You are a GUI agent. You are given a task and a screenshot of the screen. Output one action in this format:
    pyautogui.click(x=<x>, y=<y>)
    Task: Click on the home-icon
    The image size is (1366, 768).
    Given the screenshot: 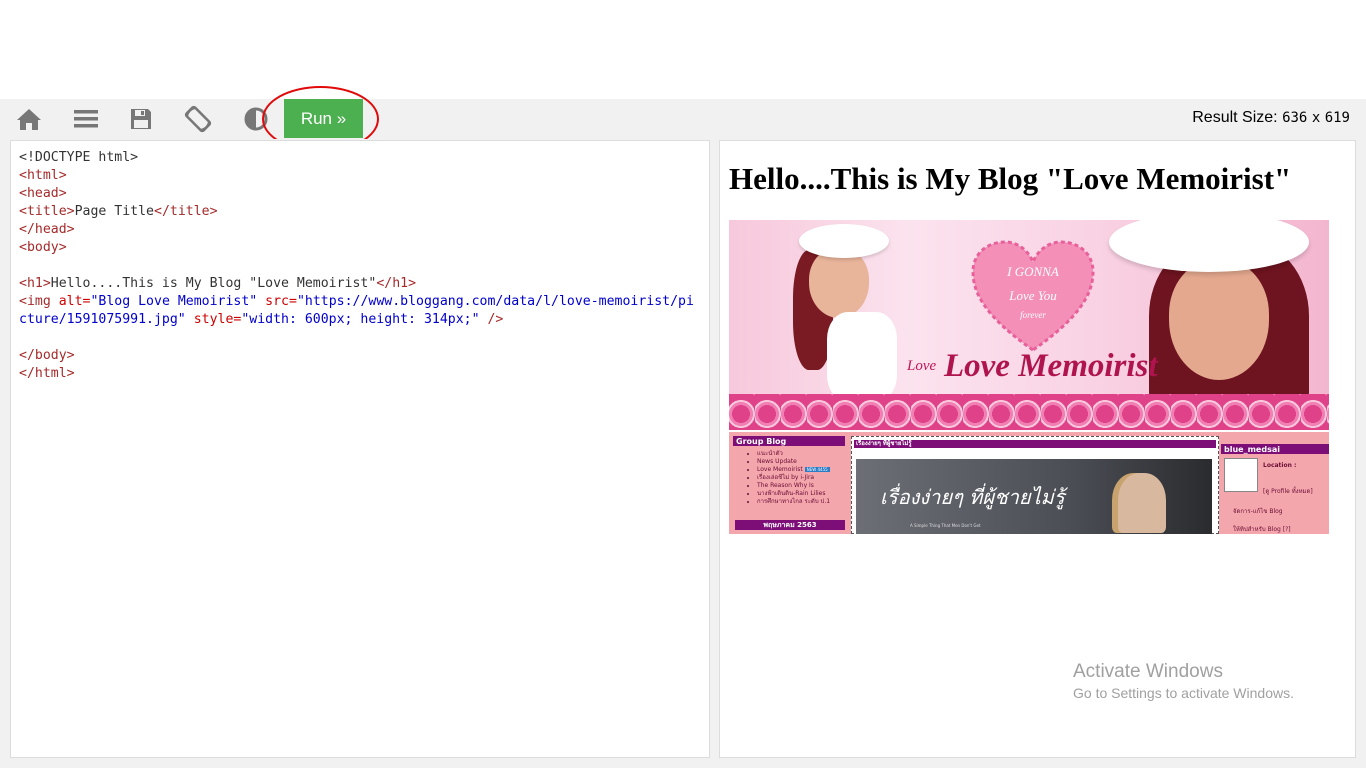 What is the action you would take?
    pyautogui.click(x=29, y=119)
    